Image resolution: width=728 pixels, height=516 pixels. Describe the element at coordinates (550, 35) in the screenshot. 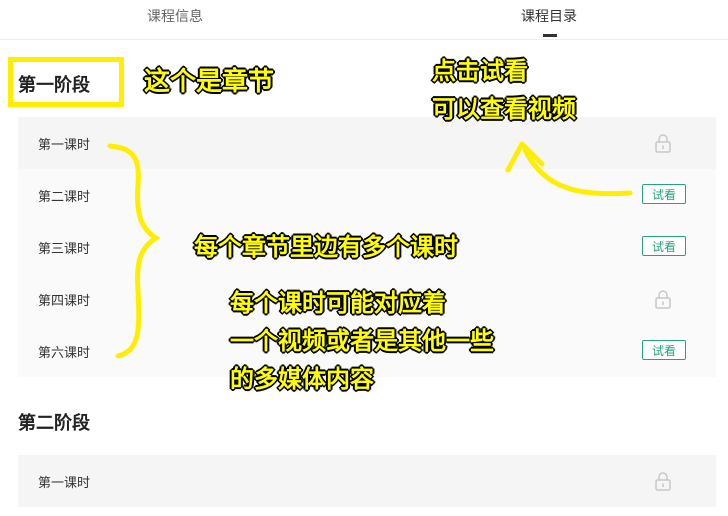

I see `active-tab-indicator` at that location.